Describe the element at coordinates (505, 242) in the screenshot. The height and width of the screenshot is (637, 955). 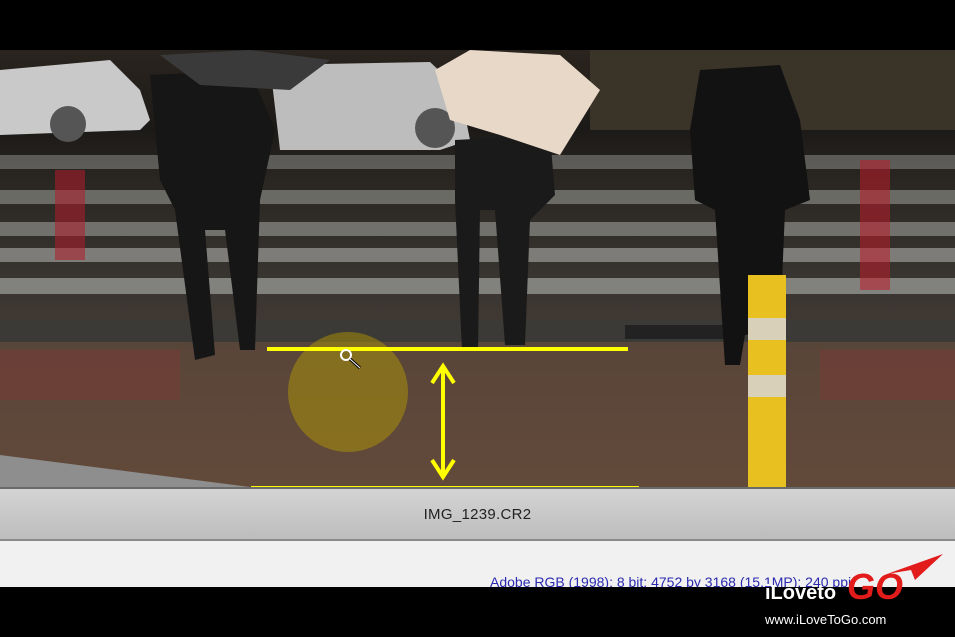
I see `person-center` at that location.